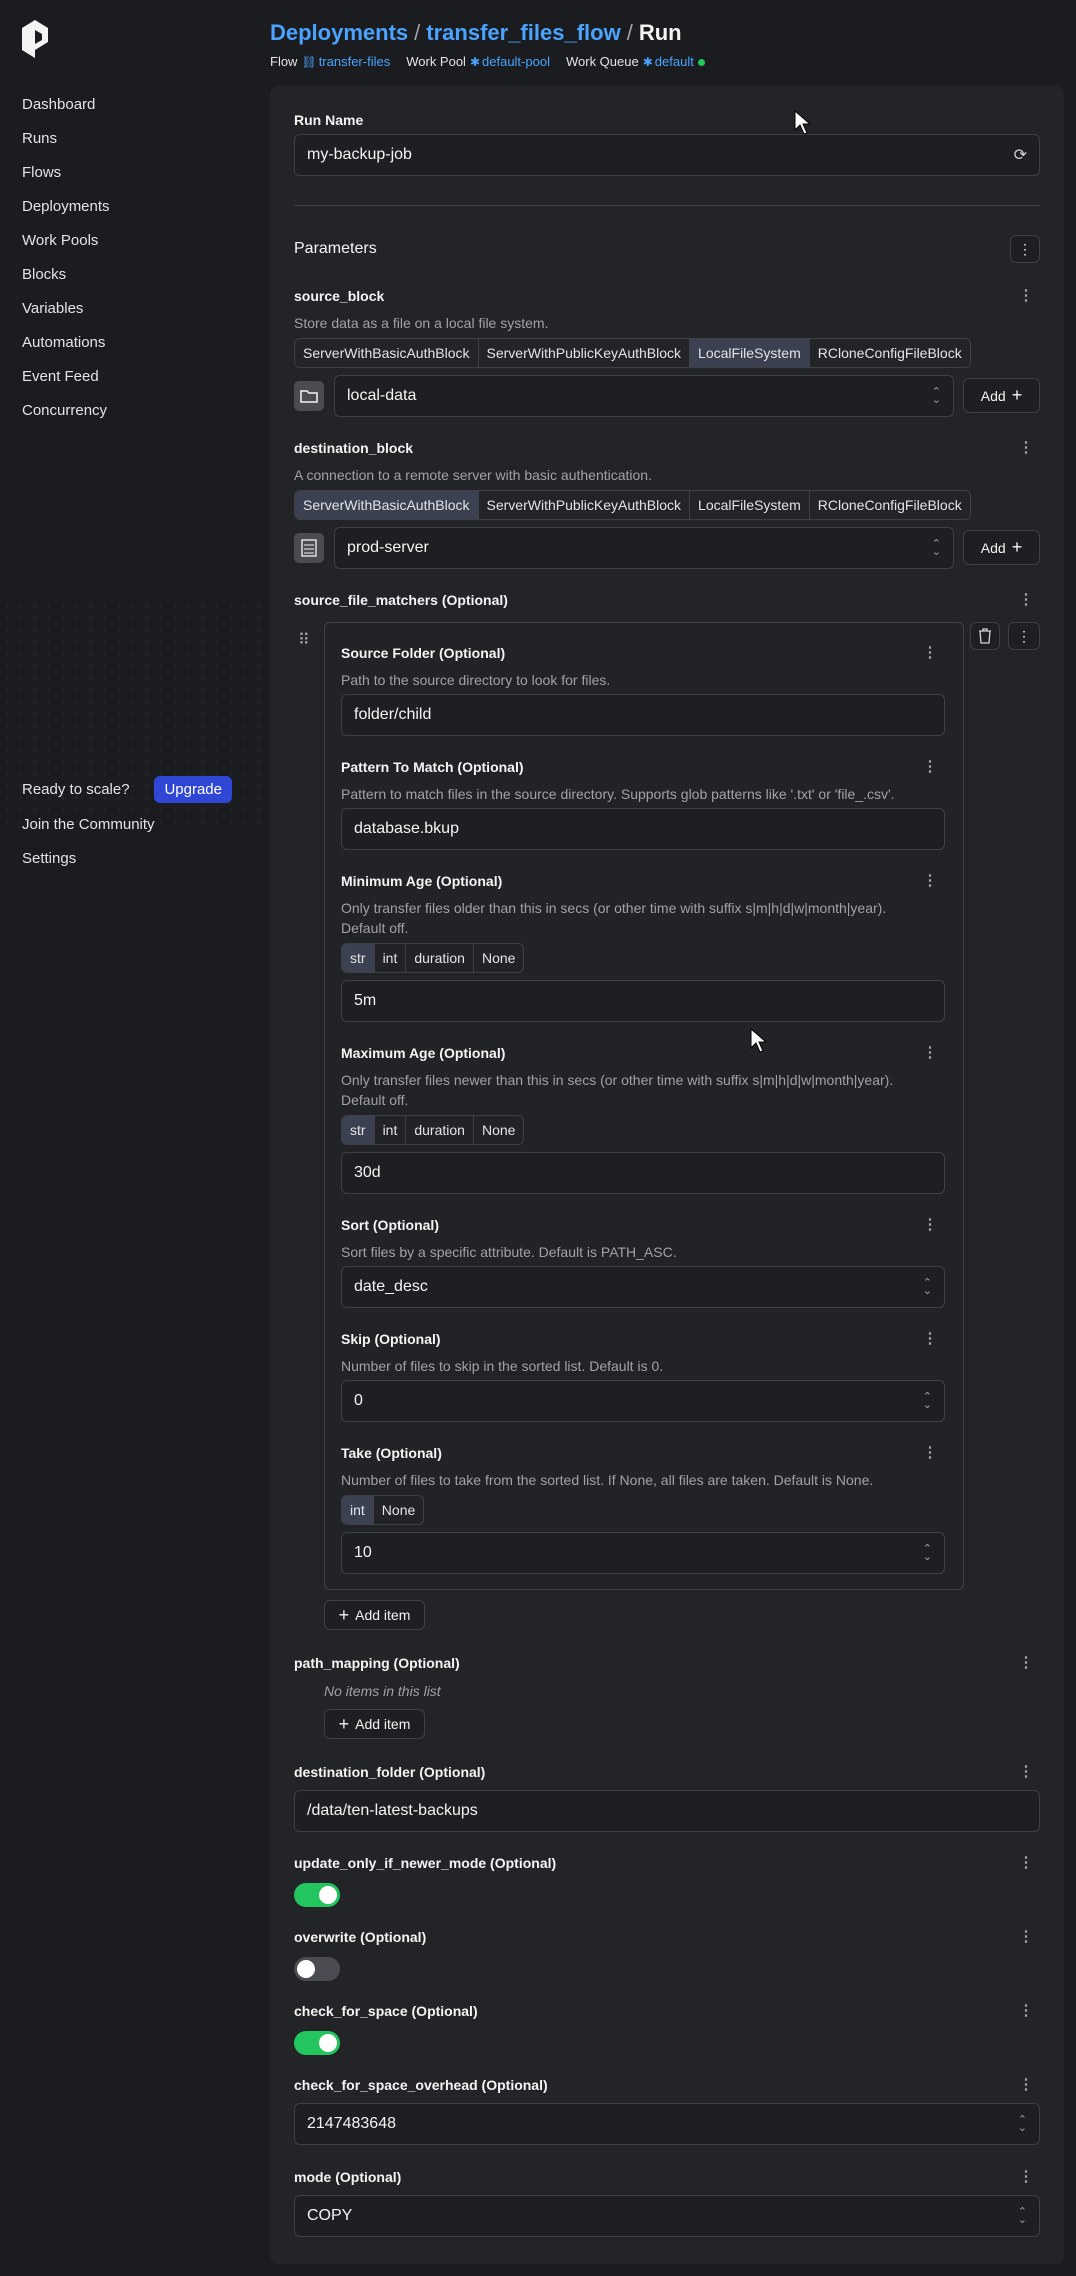  Describe the element at coordinates (64, 410) in the screenshot. I see `nav-concurrency: Concurrency` at that location.